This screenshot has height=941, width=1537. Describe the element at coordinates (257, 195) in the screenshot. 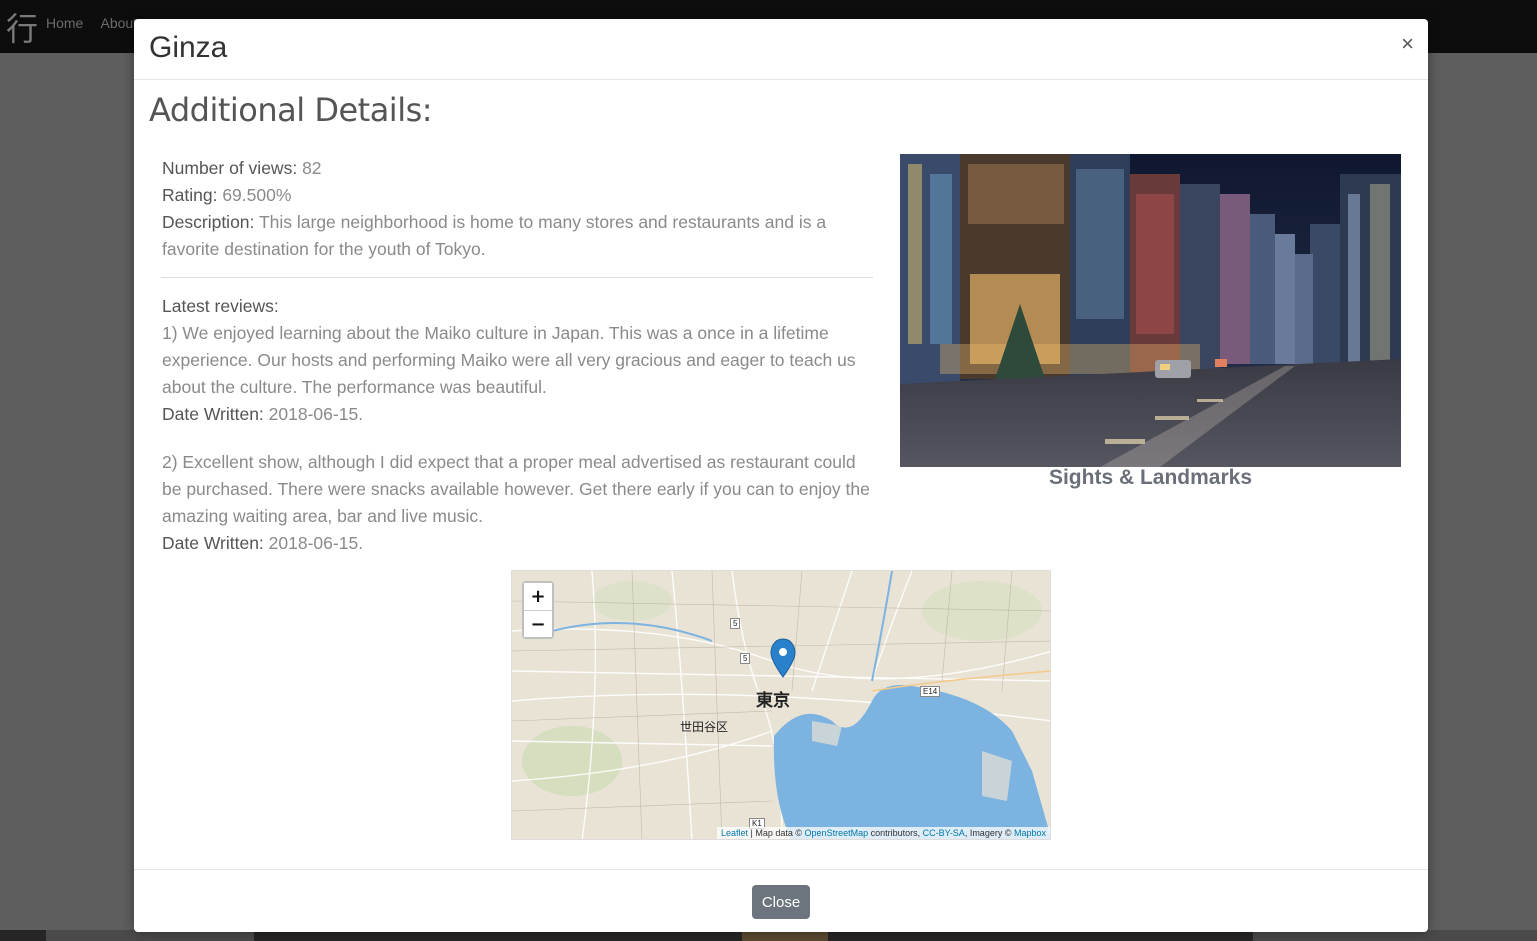

I see `rating-value: 69.500%` at that location.